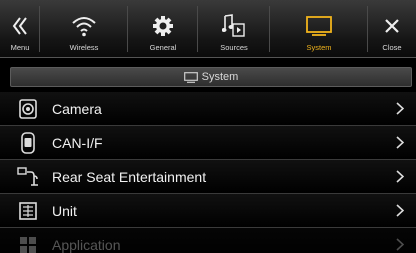 This screenshot has height=253, width=416. Describe the element at coordinates (28, 108) in the screenshot. I see `camera-icon` at that location.